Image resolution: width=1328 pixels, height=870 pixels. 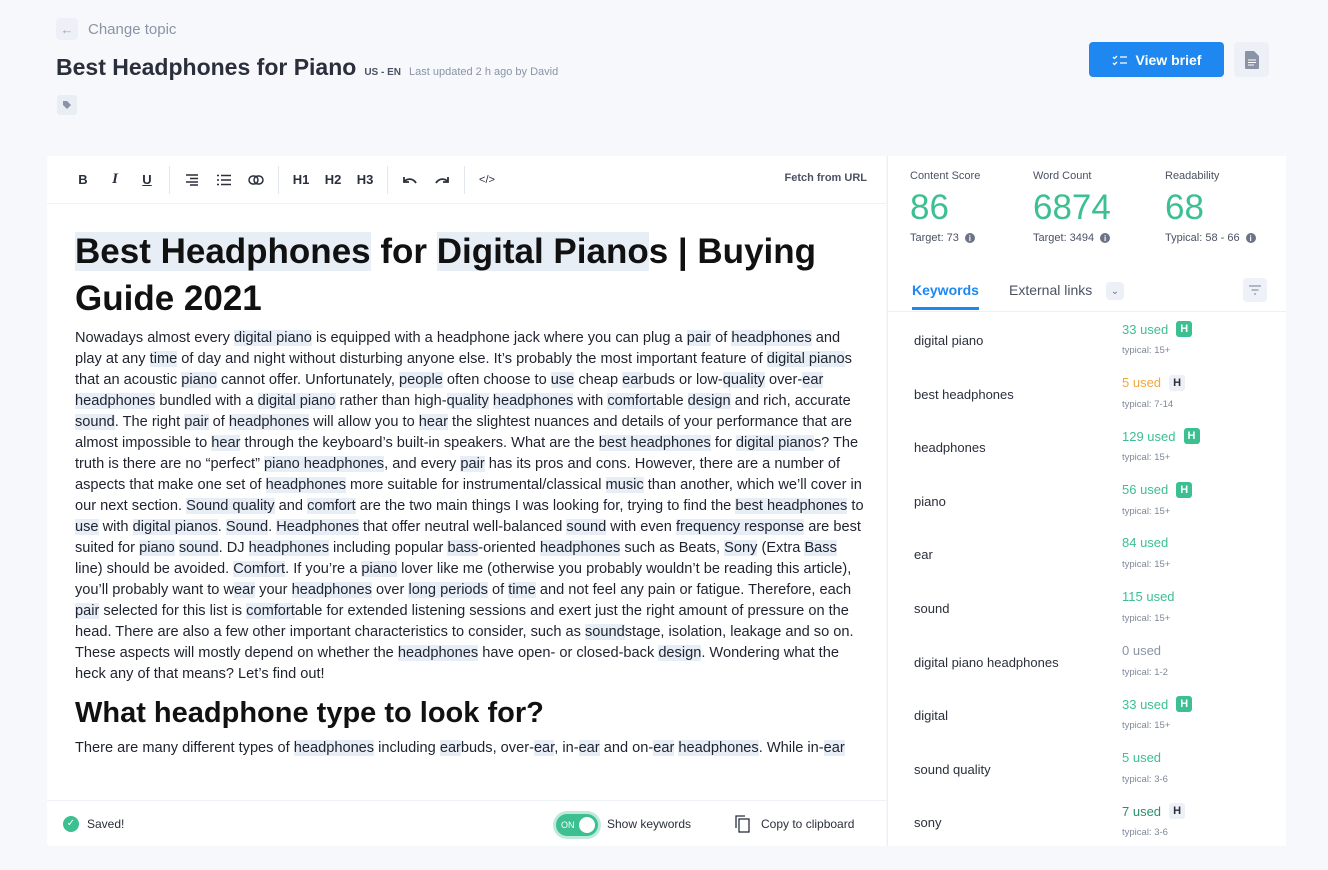 What do you see at coordinates (709, 401) in the screenshot?
I see `keyword-highlight: design` at bounding box center [709, 401].